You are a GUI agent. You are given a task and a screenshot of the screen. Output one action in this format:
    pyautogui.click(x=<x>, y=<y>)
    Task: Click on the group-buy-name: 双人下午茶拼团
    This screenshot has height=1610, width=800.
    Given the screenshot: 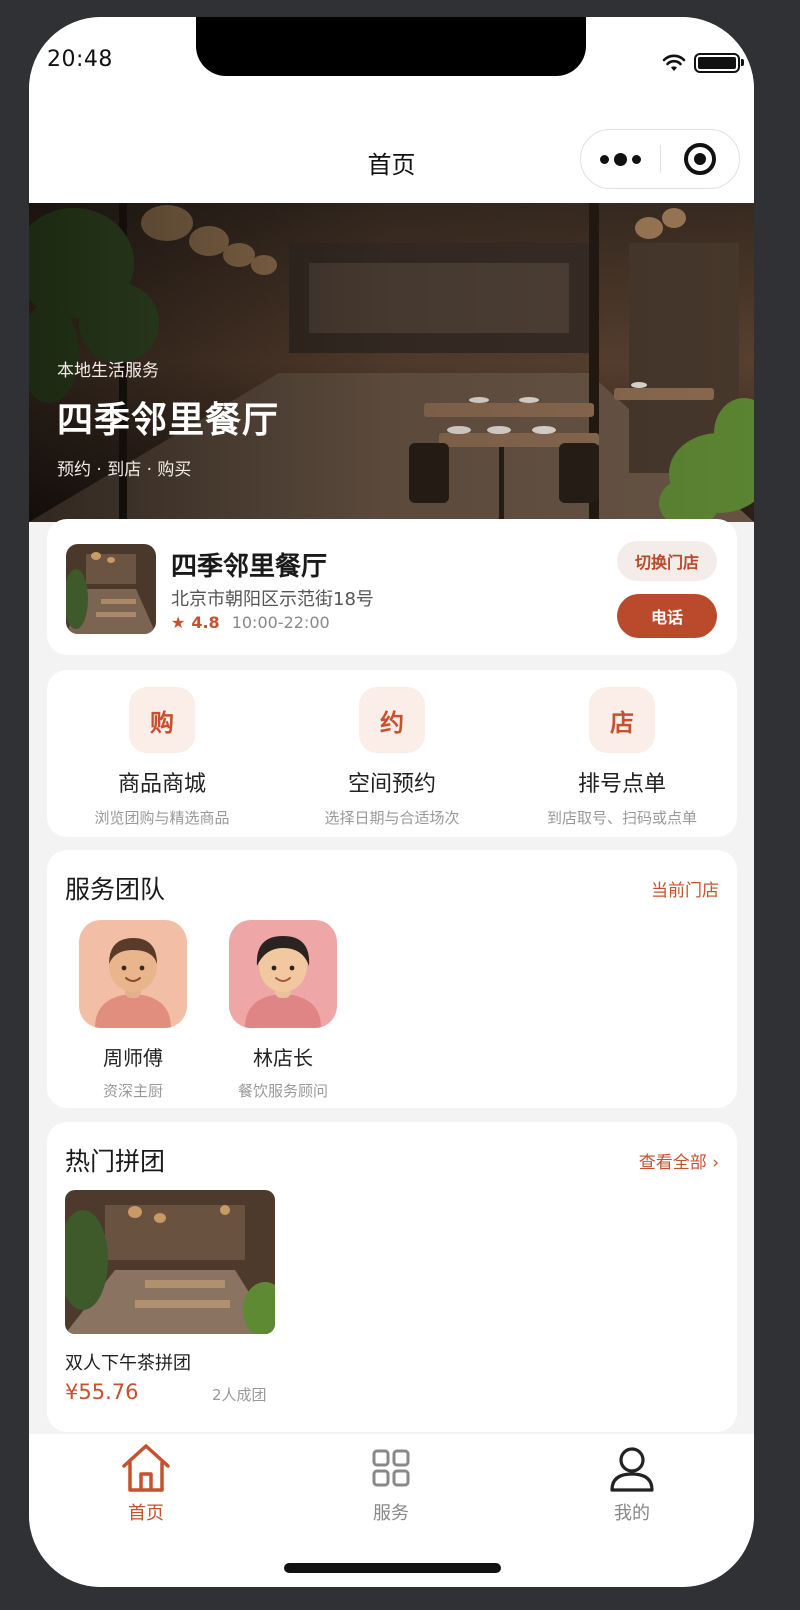 What is the action you would take?
    pyautogui.click(x=128, y=1363)
    